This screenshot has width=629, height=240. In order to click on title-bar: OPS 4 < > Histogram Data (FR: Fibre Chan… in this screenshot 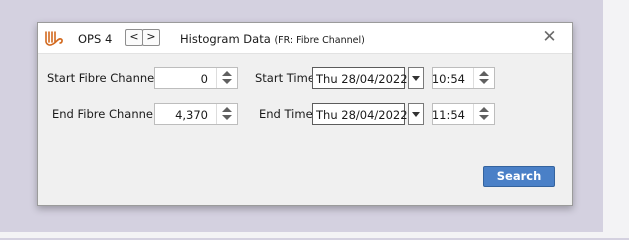, I will do `click(305, 38)`.